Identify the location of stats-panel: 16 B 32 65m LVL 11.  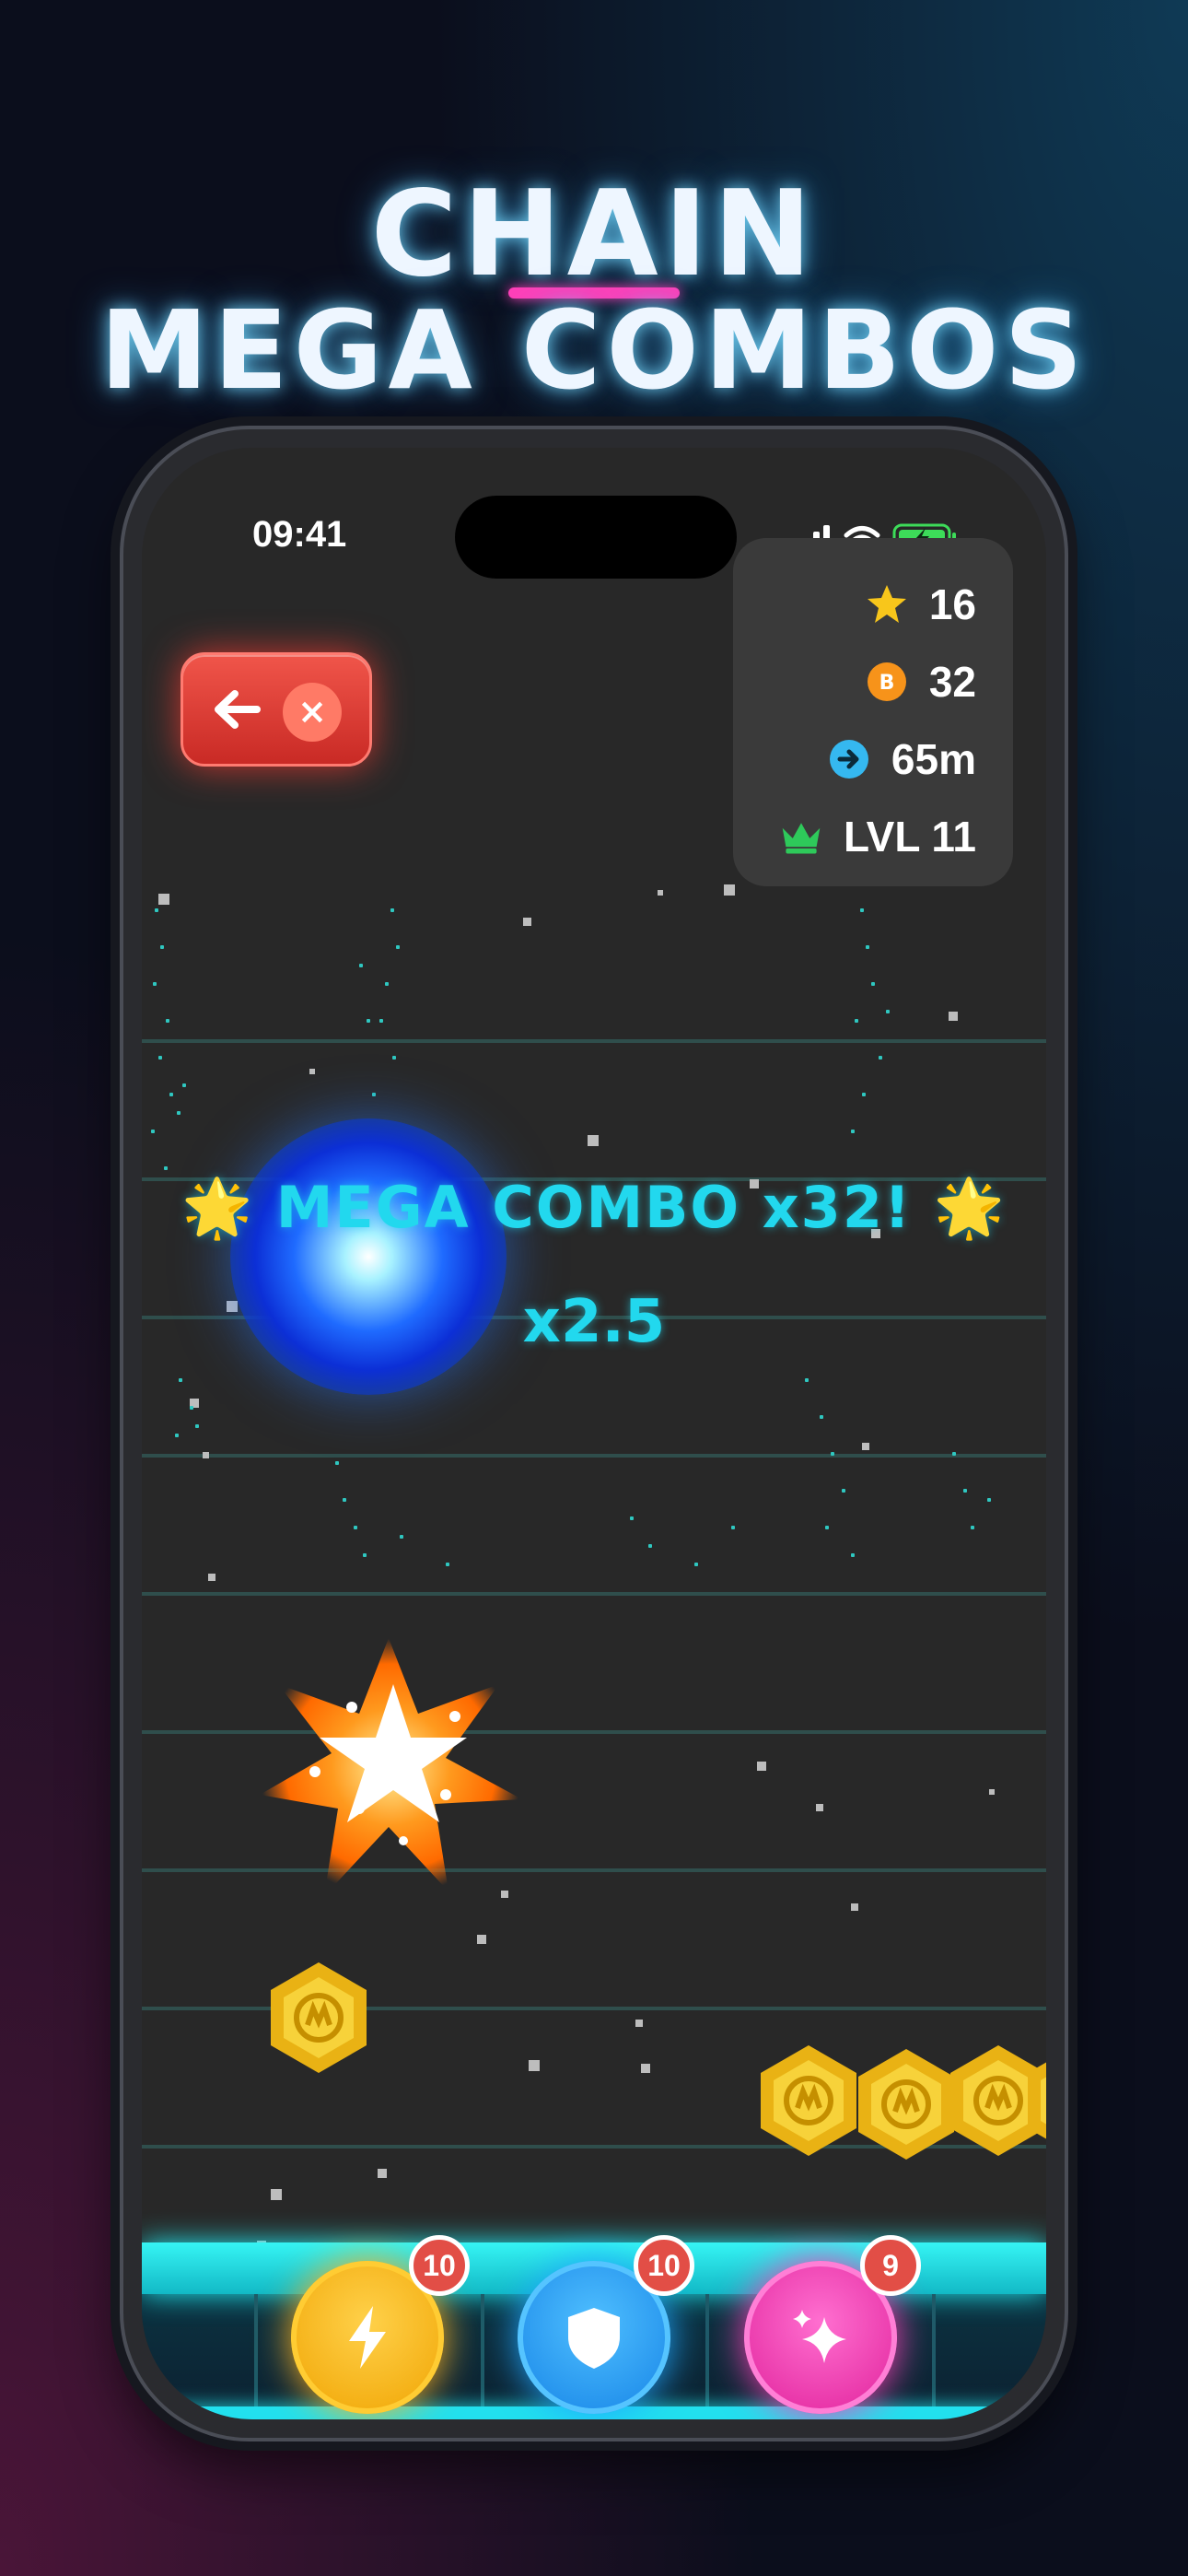
(873, 712).